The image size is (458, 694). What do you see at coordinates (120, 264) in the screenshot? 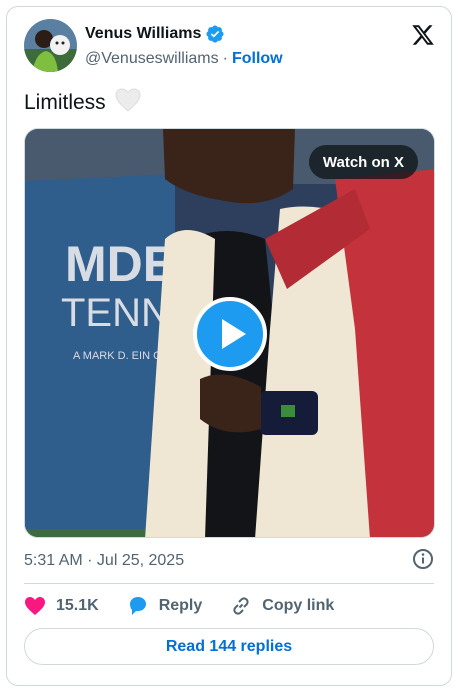
I see `banner-line1: MDE` at bounding box center [120, 264].